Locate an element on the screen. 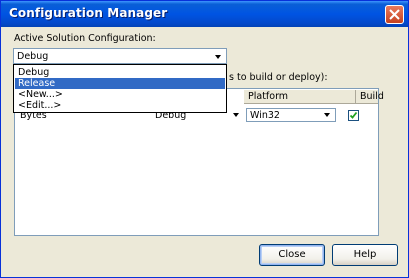  dropdown-option-release: Release is located at coordinates (120, 83).